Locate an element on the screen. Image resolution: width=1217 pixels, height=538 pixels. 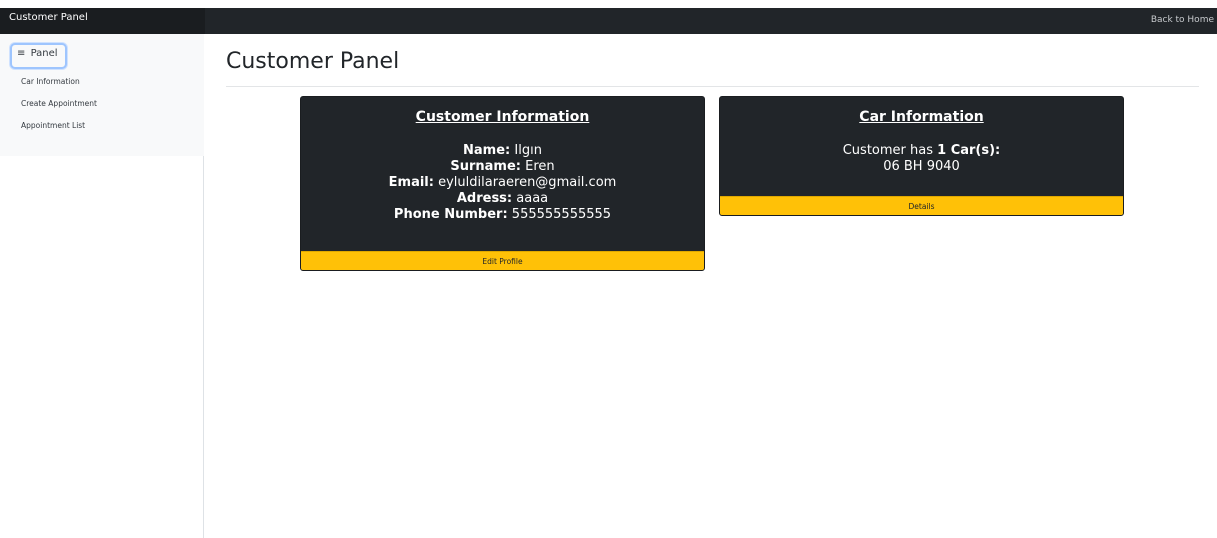
car-plate: 06 BH 9040 is located at coordinates (921, 166).